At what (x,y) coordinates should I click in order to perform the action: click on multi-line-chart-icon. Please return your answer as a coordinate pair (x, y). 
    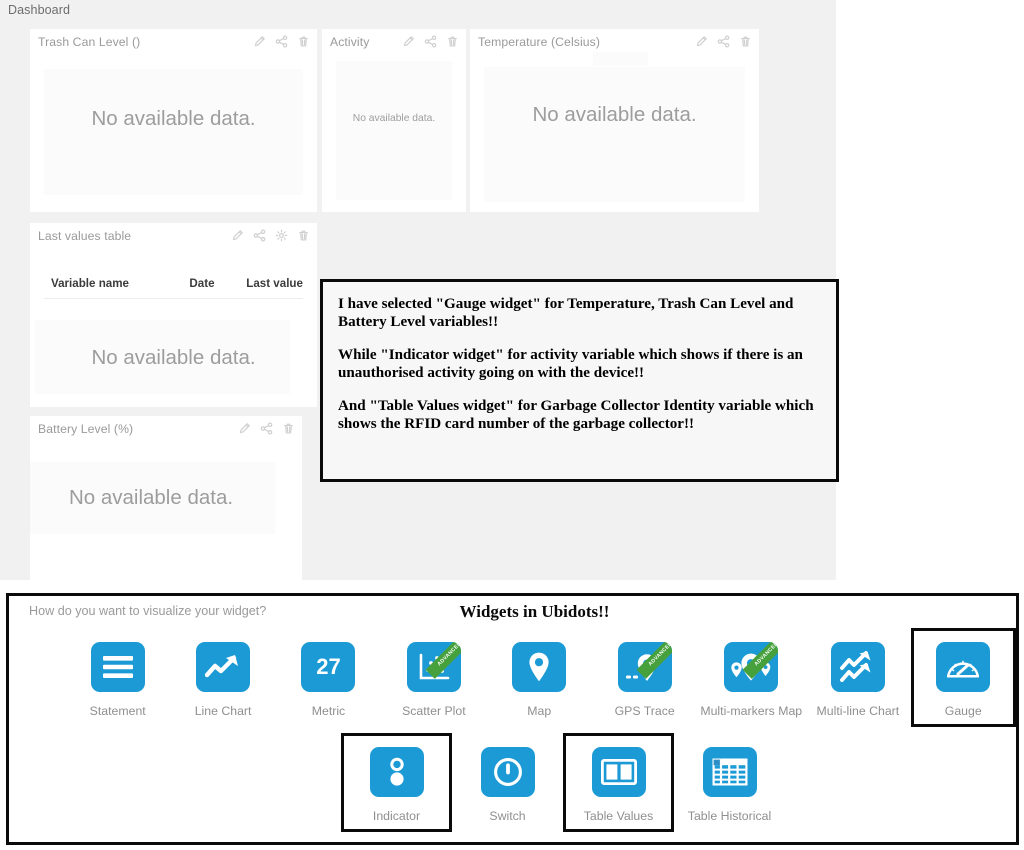
    Looking at the image, I should click on (857, 667).